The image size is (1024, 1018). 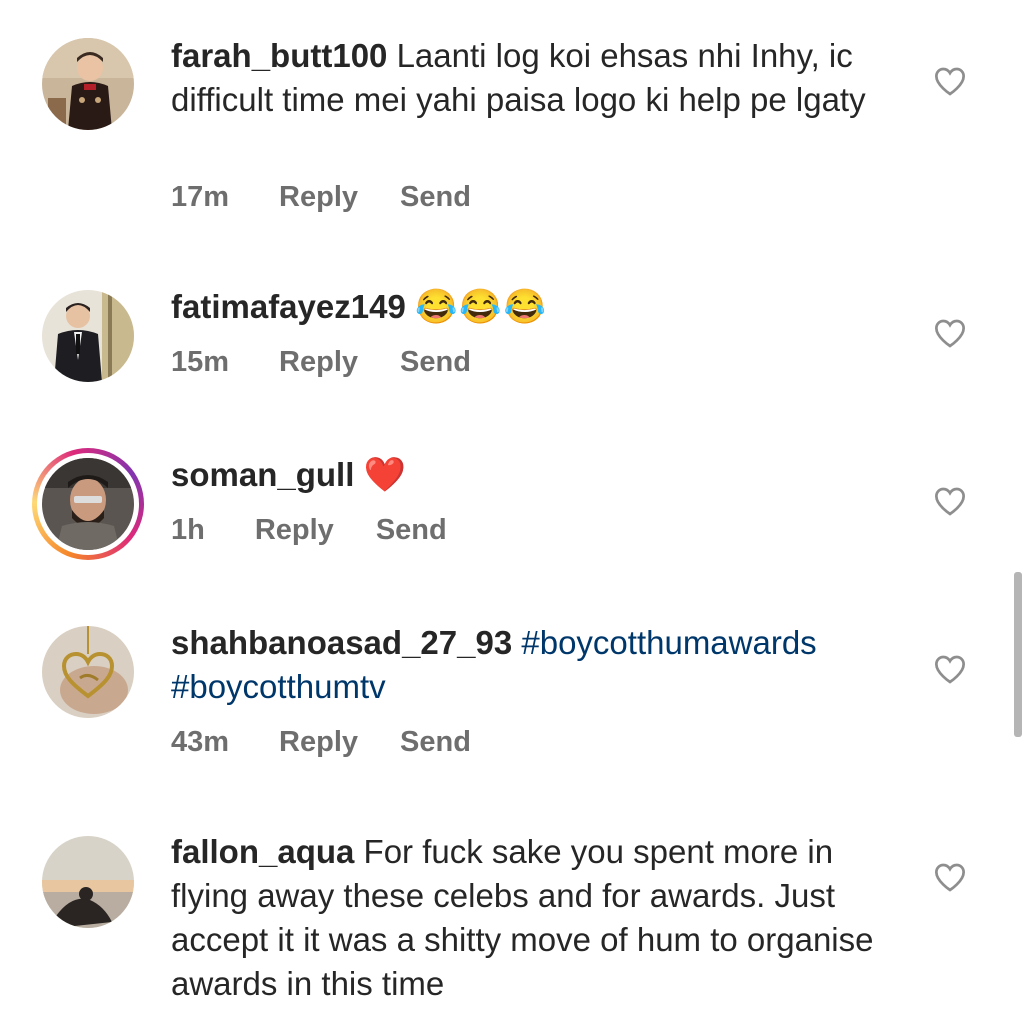 What do you see at coordinates (531, 475) in the screenshot?
I see `comment-text-block: soman_gull ❤️` at bounding box center [531, 475].